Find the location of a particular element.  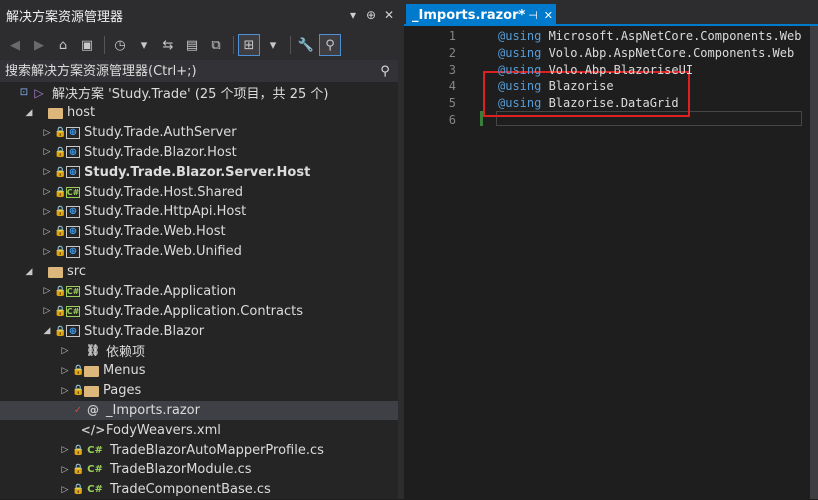

history-dropdown-icon: ▾ is located at coordinates (144, 45).